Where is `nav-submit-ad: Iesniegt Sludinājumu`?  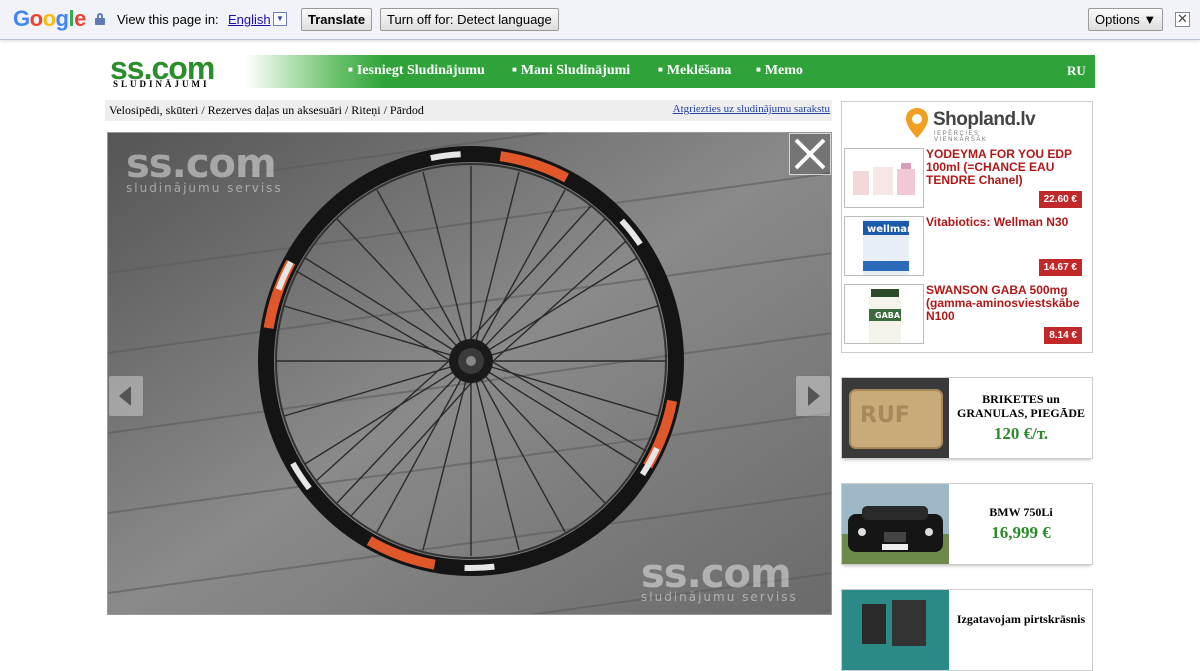 nav-submit-ad: Iesniegt Sludinājumu is located at coordinates (416, 71).